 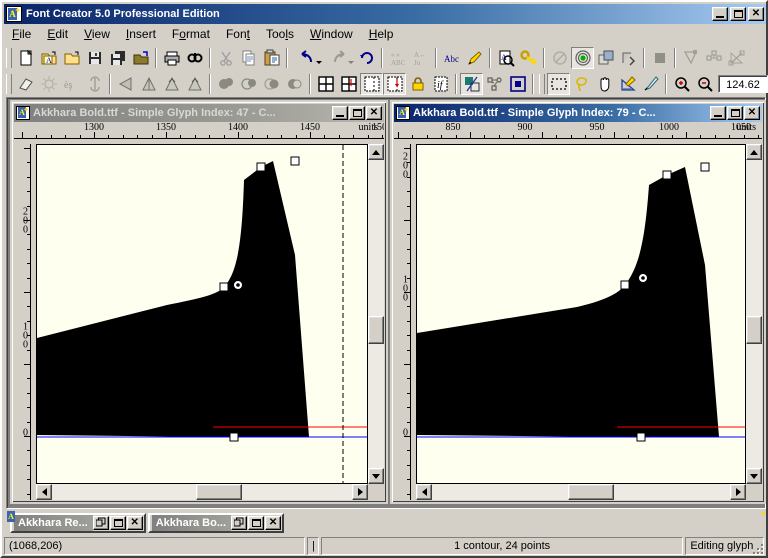 I want to click on save-icon, so click(x=94, y=58).